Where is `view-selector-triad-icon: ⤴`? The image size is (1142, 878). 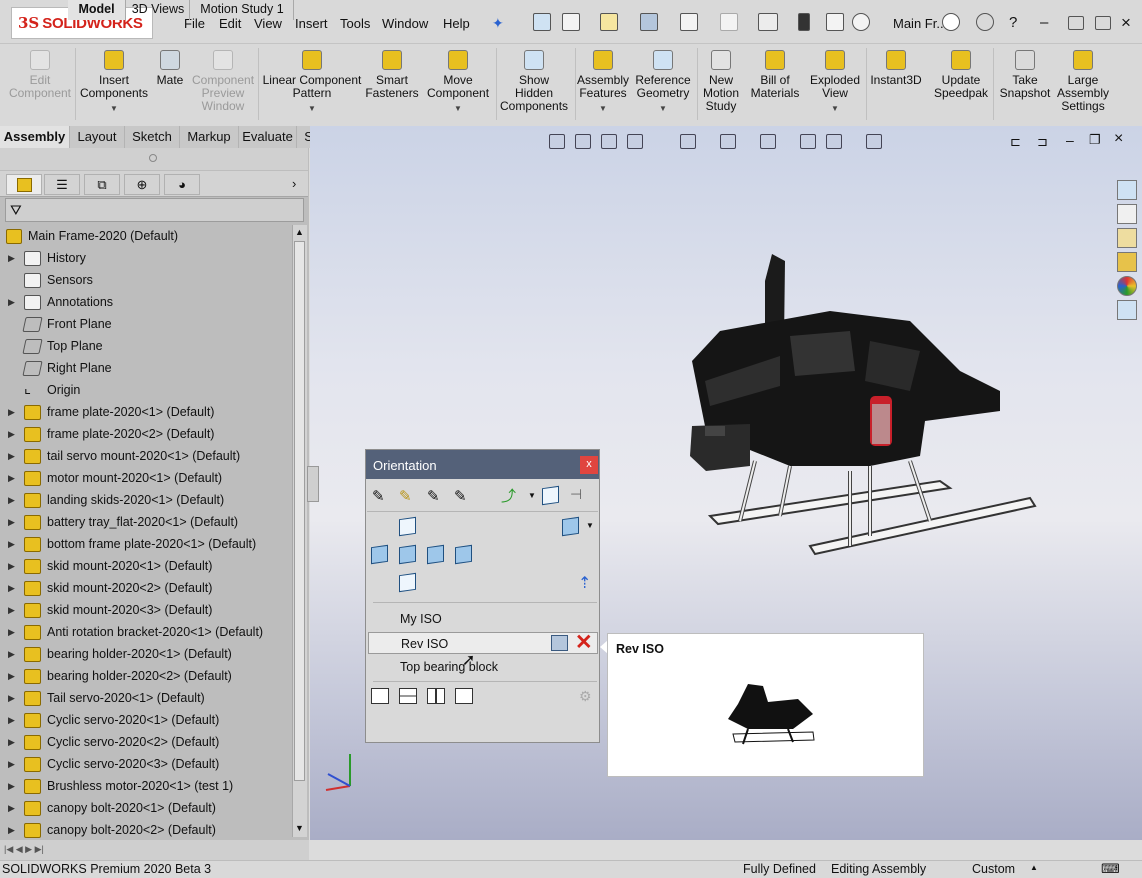
view-selector-triad-icon: ⤴ is located at coordinates (508, 495).